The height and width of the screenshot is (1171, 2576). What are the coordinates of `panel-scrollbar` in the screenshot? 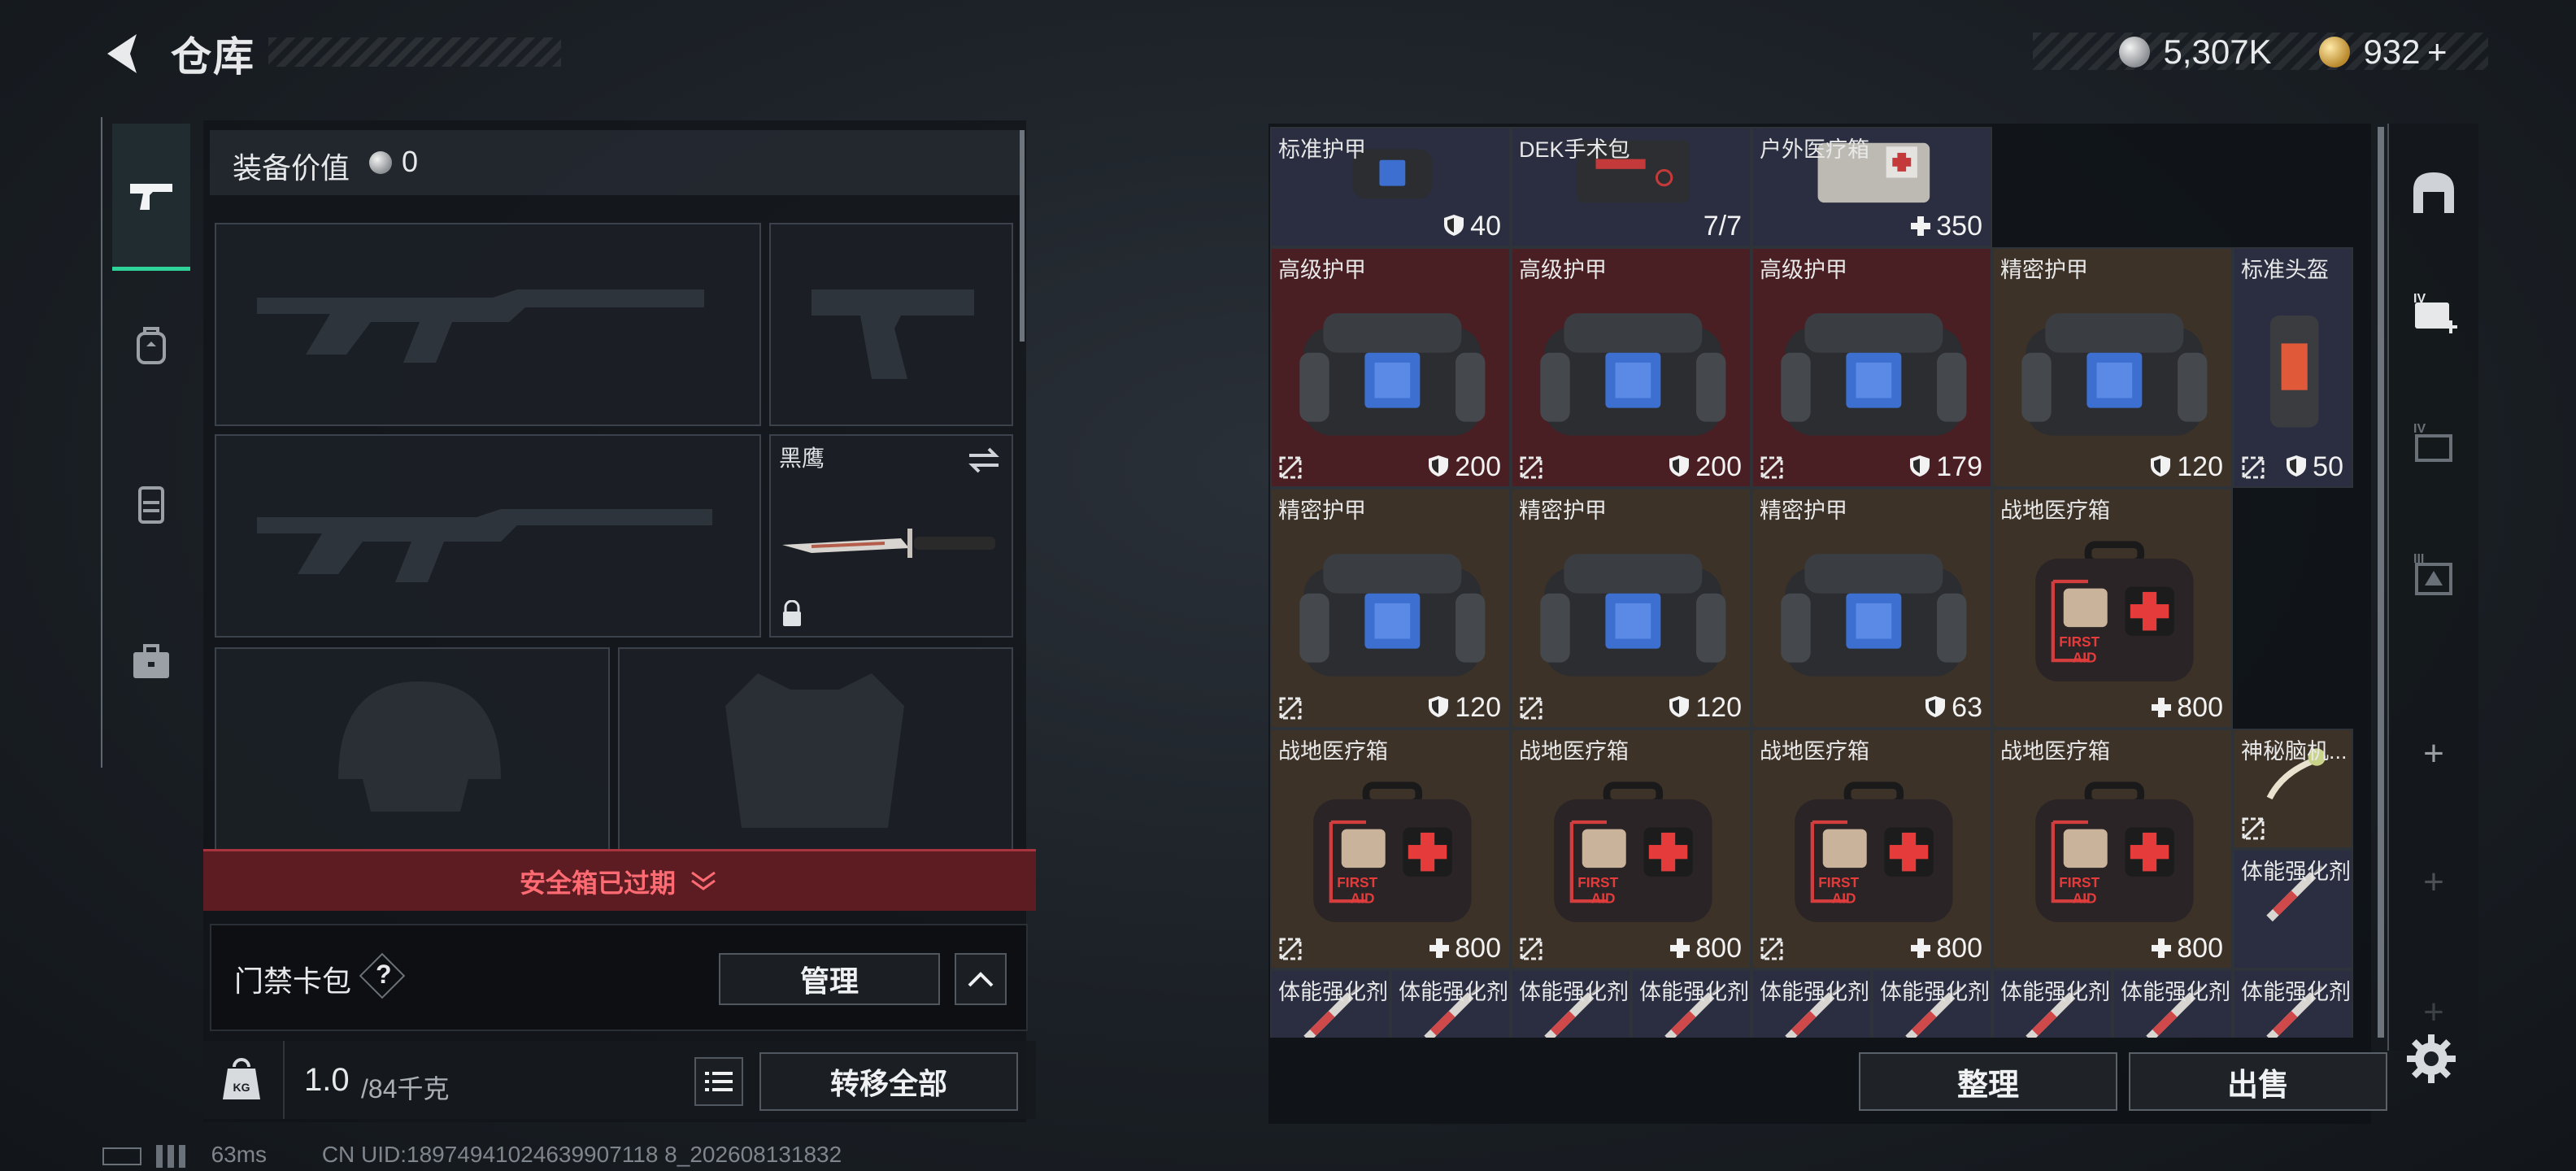 It's located at (1023, 236).